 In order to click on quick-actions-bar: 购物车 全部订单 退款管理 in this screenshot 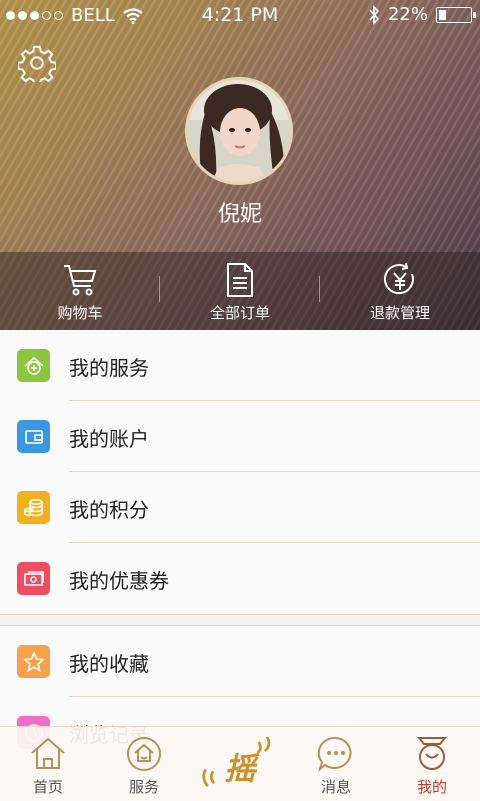, I will do `click(240, 291)`.